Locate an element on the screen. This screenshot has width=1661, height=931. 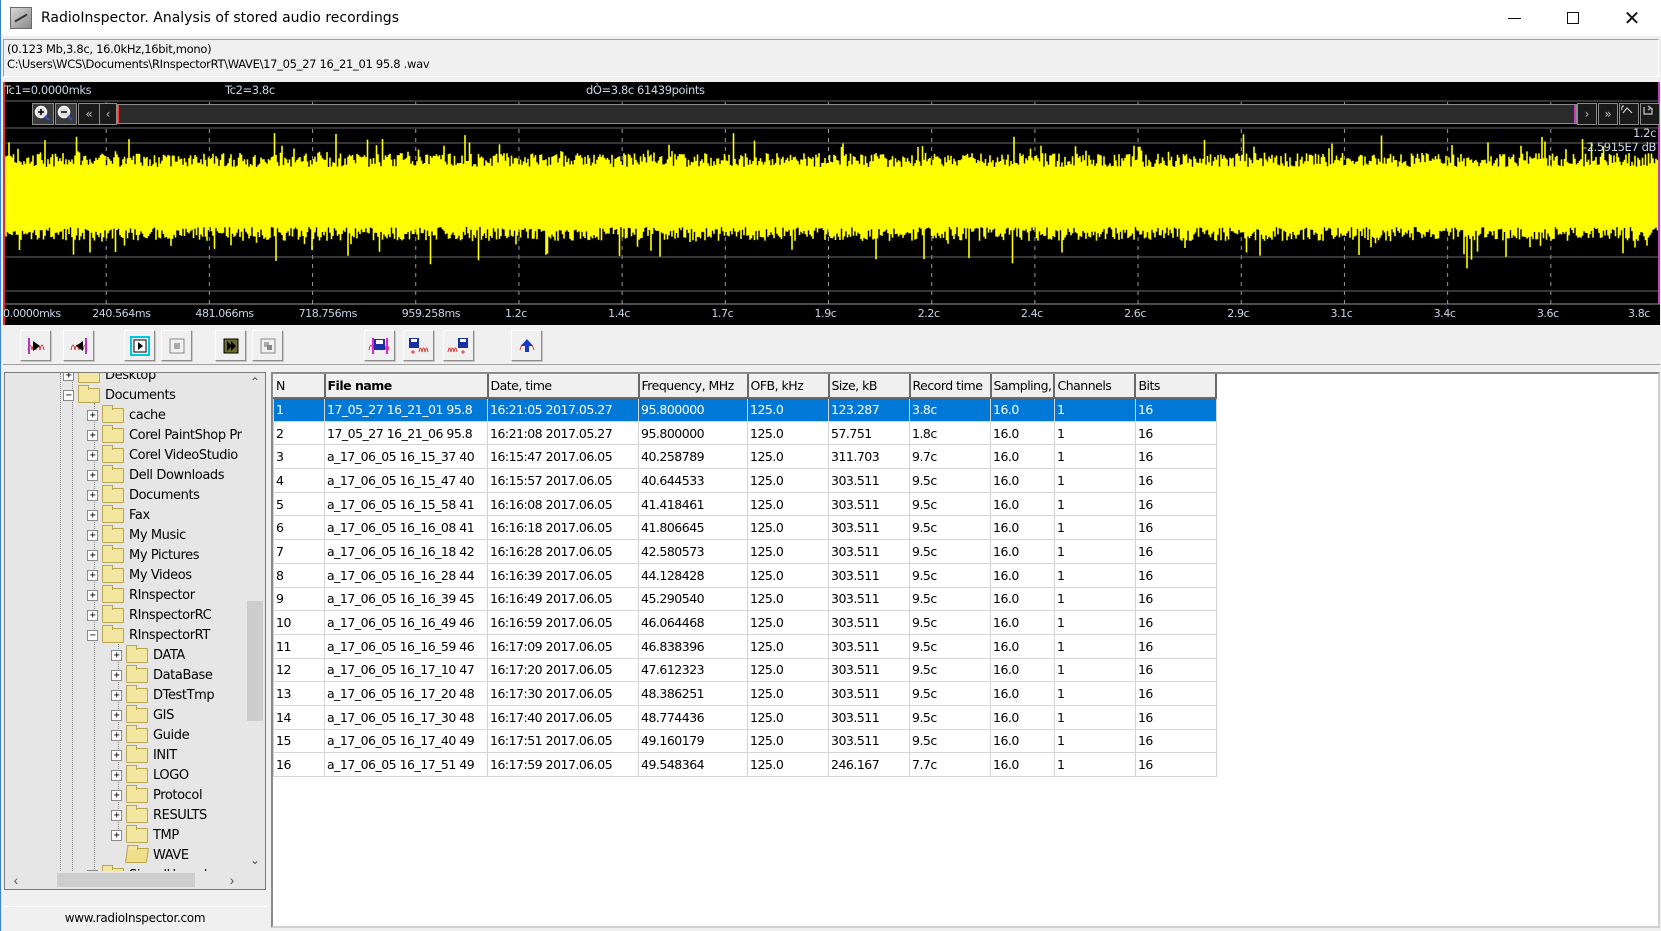
save-selection-button is located at coordinates (379, 345).